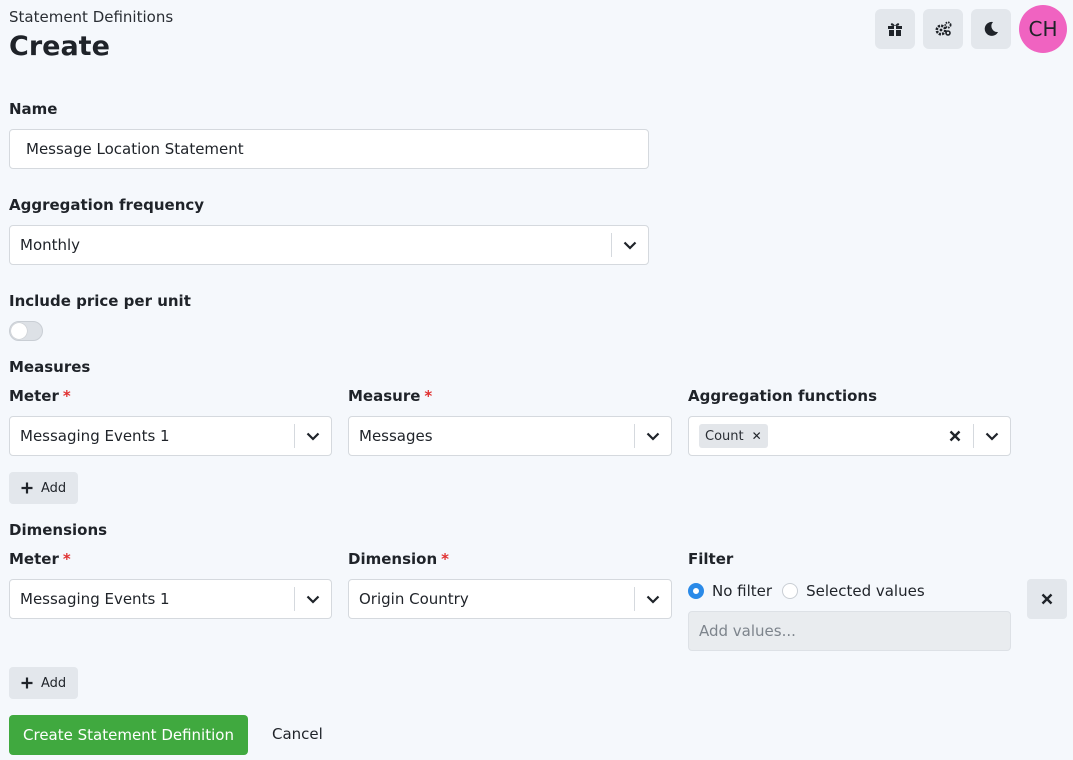  I want to click on measure-select: Messages, so click(510, 436).